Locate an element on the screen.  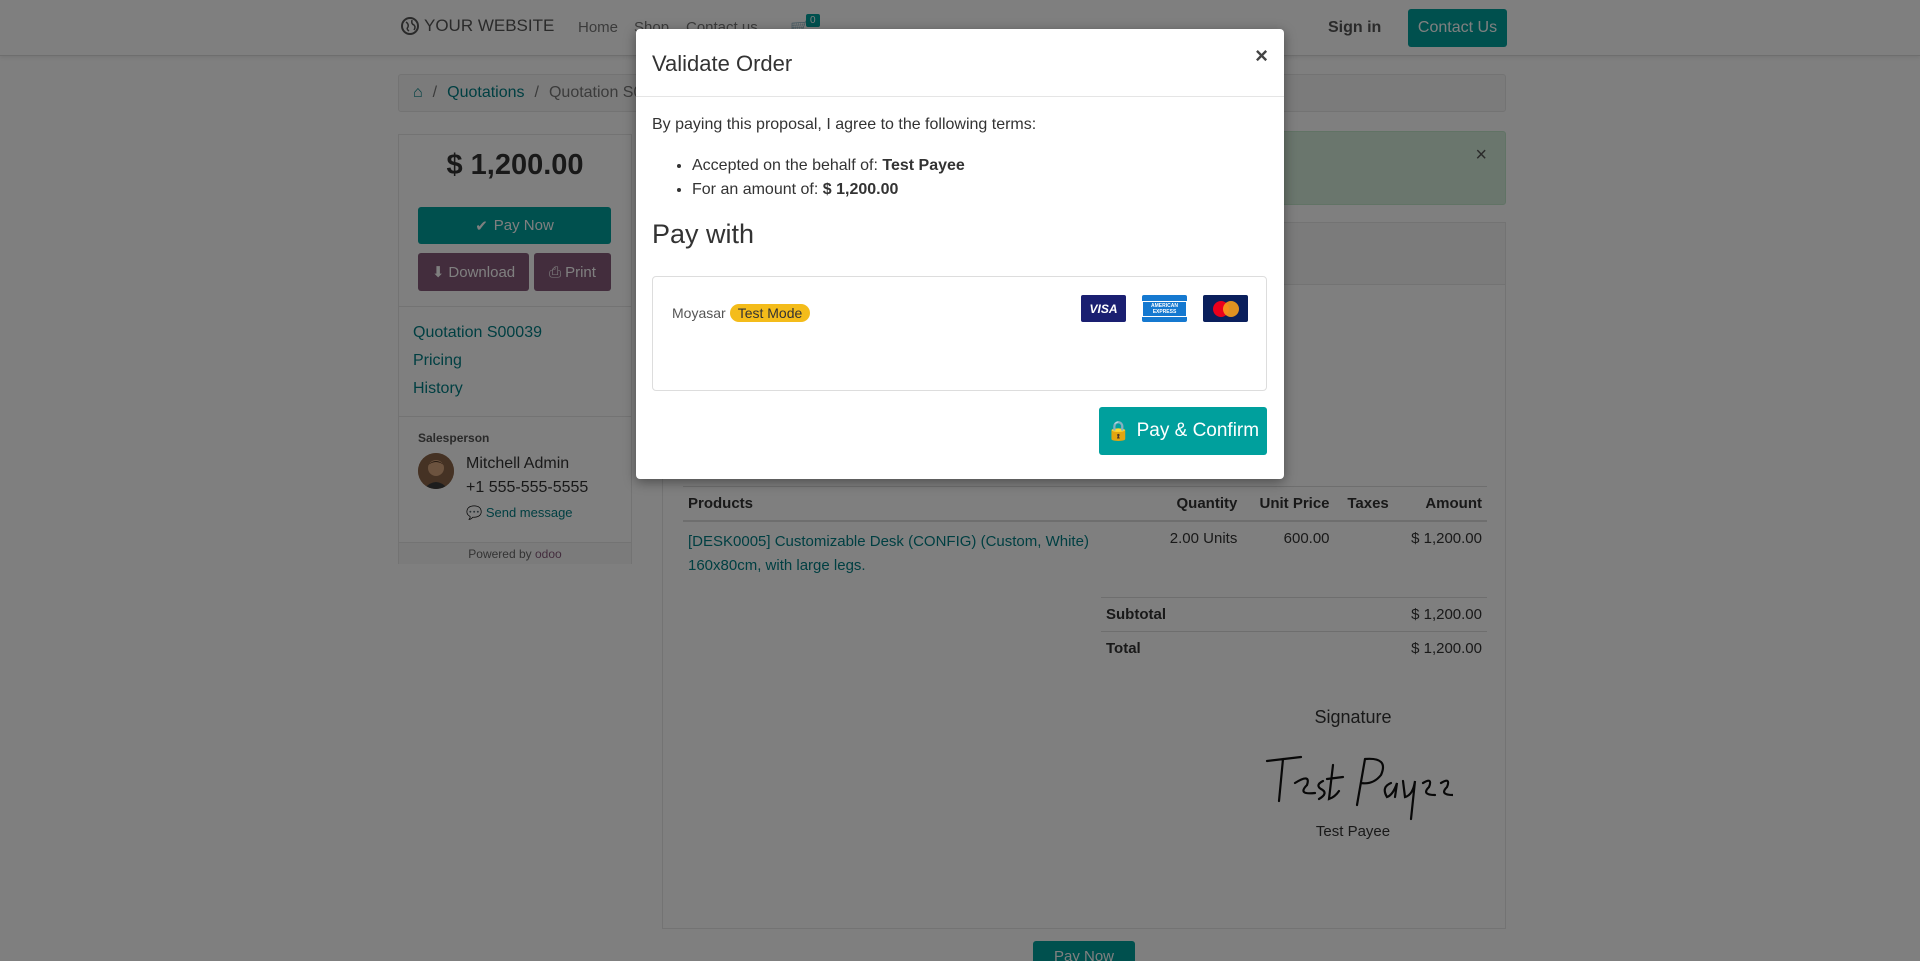
modal-header: Validate Order × is located at coordinates (960, 63).